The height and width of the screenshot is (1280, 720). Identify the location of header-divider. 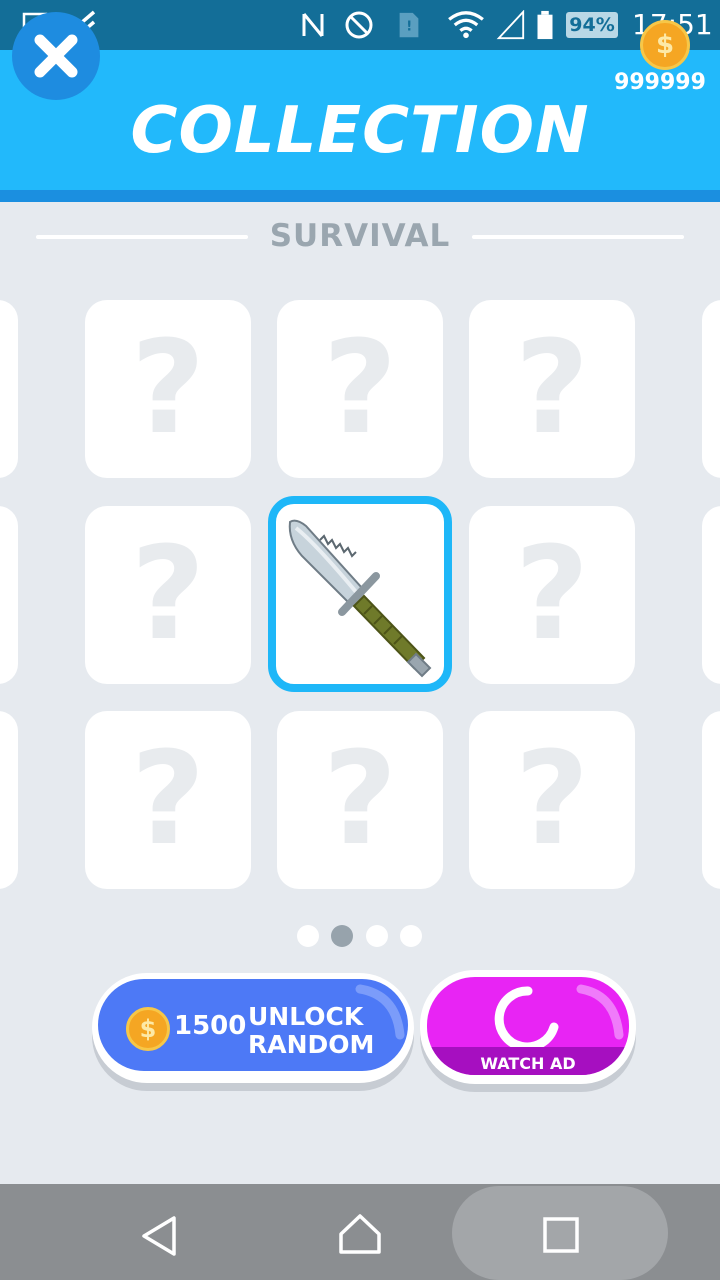
(360, 196).